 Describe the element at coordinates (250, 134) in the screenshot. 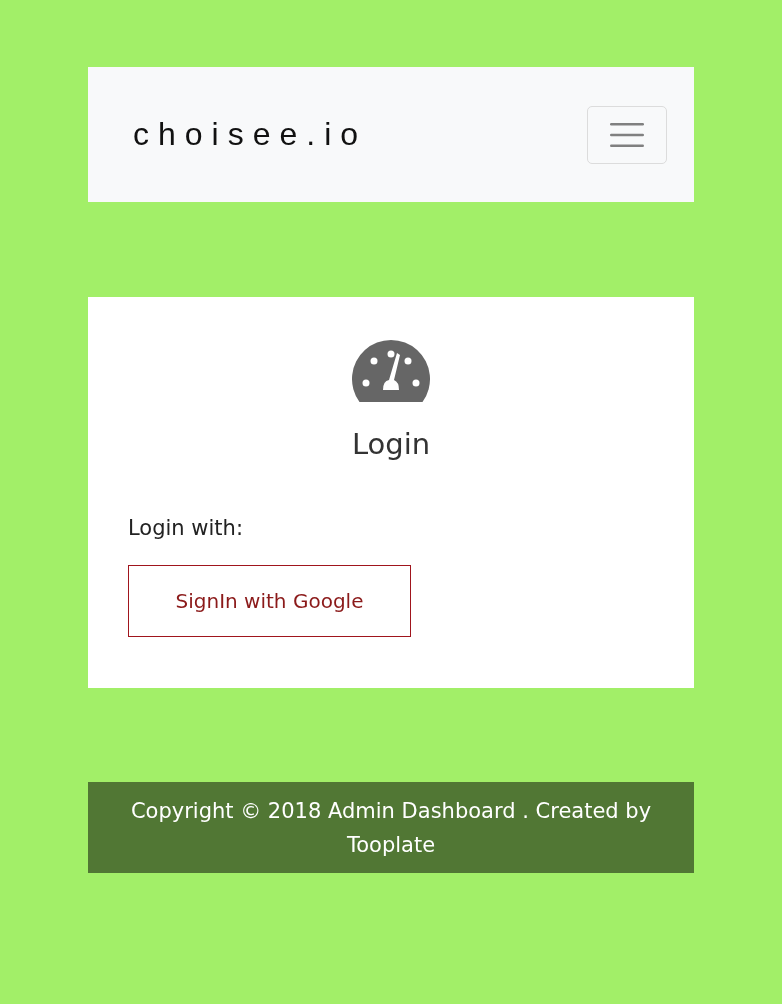

I see `brand-logo: choisee.io` at that location.